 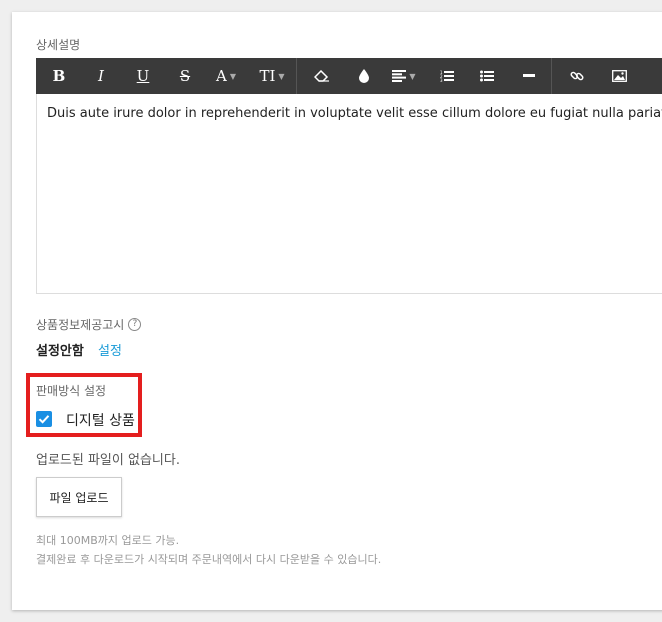 I want to click on svg-text: 3, so click(x=441, y=80).